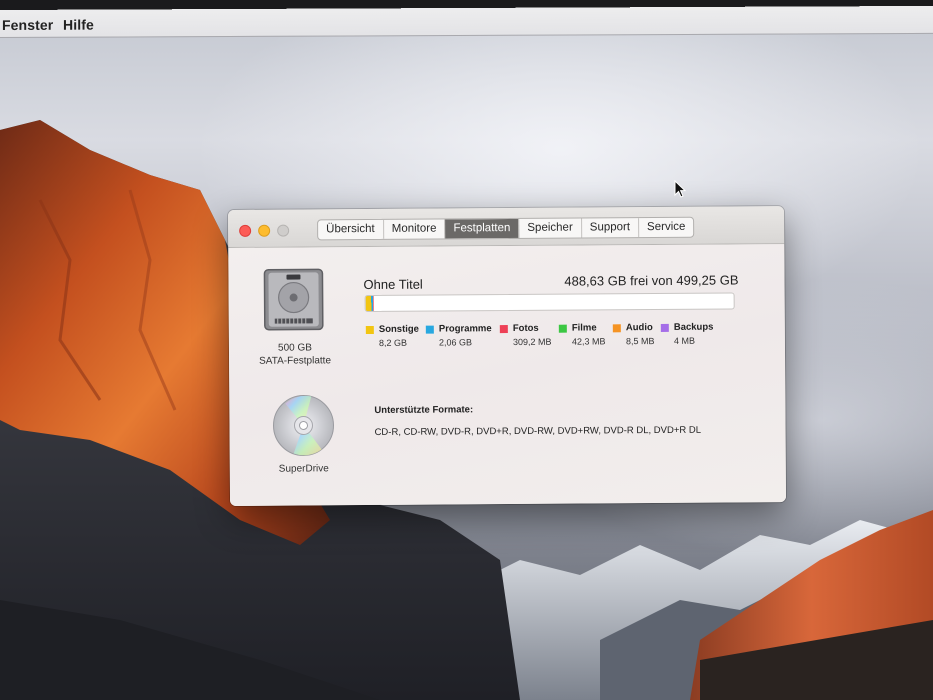 The image size is (933, 700). Describe the element at coordinates (503, 329) in the screenshot. I see `legend-swatch-fotos` at that location.